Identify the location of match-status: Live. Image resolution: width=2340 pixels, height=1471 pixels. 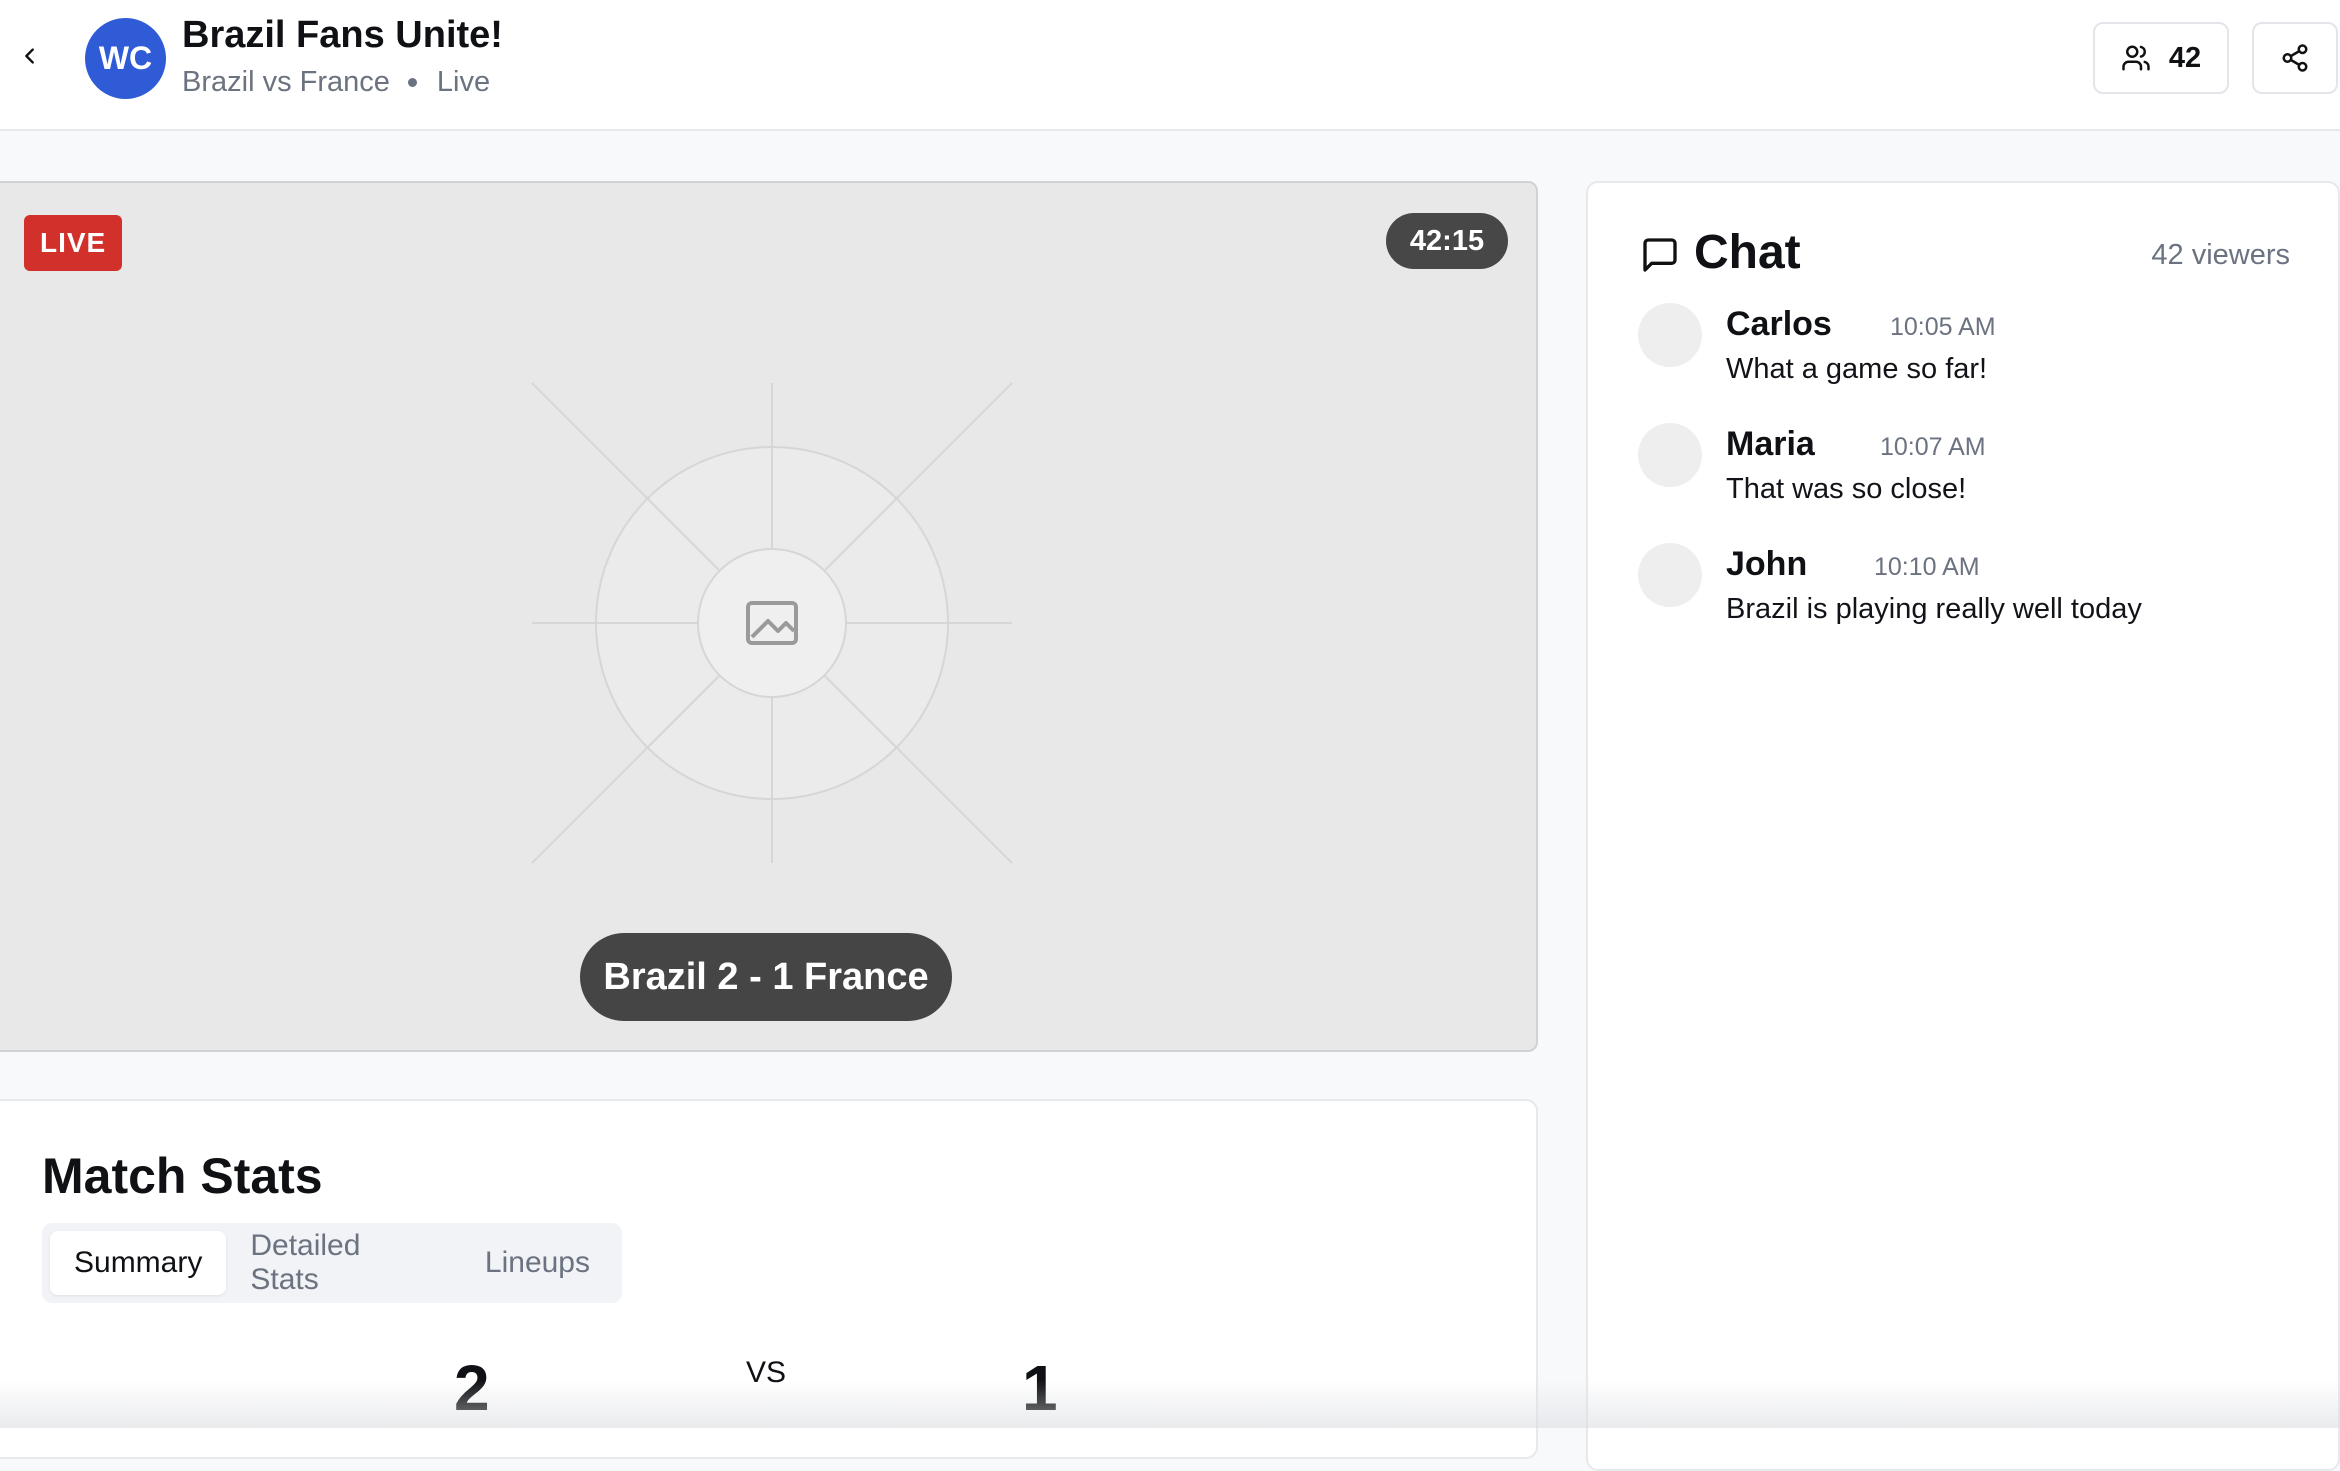
(463, 82).